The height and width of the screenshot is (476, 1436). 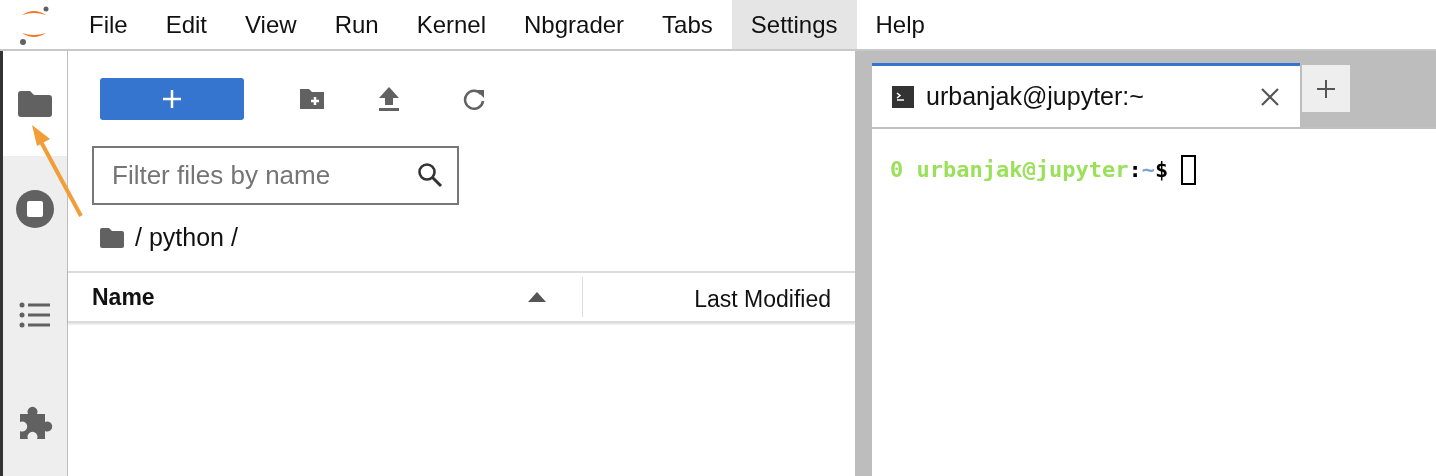 I want to click on new-launcher-button, so click(x=172, y=98).